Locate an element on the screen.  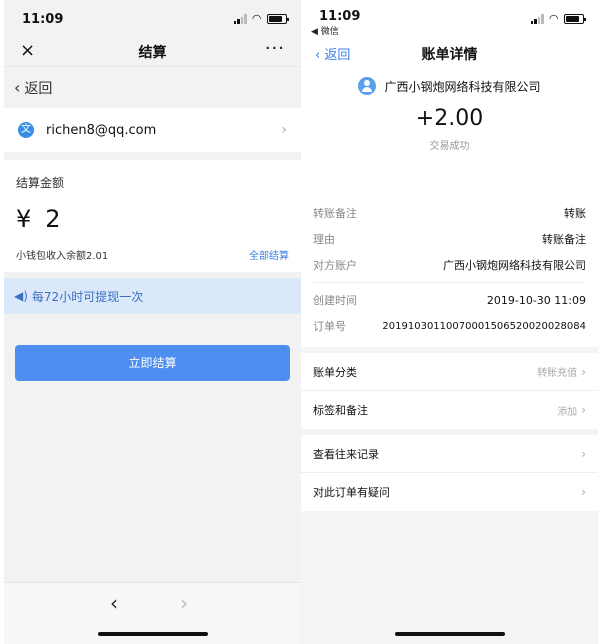
title-bar: × 结算 ··· is located at coordinates (152, 52).